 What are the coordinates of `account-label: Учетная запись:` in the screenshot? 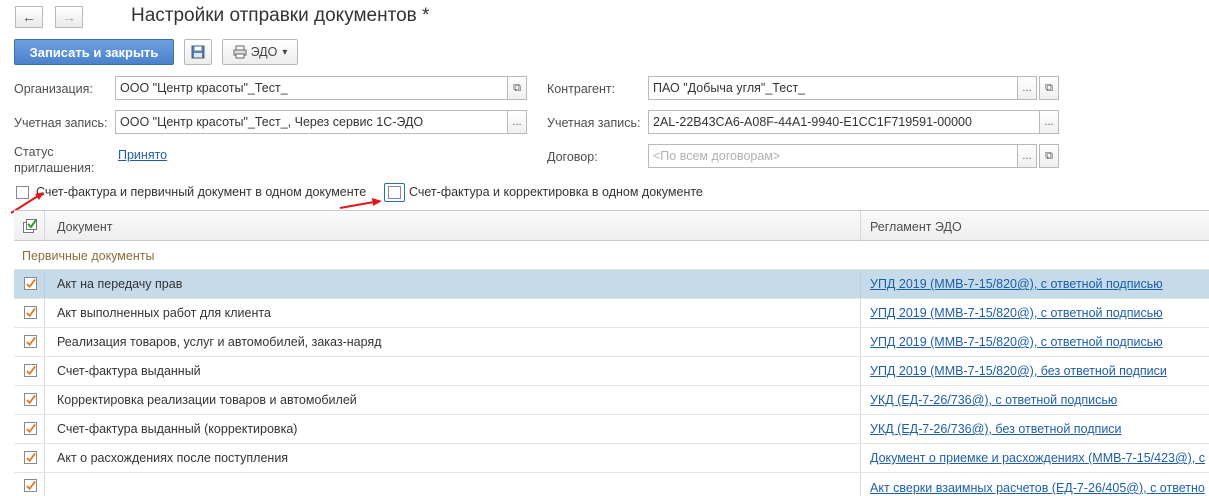 It's located at (61, 123).